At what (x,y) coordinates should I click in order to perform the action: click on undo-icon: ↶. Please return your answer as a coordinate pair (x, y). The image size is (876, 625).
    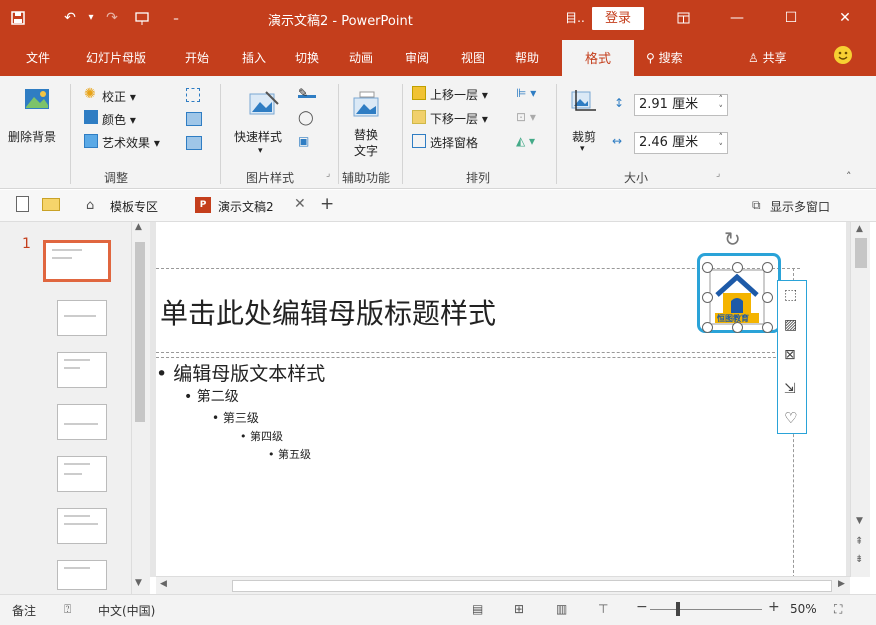
    Looking at the image, I should click on (70, 18).